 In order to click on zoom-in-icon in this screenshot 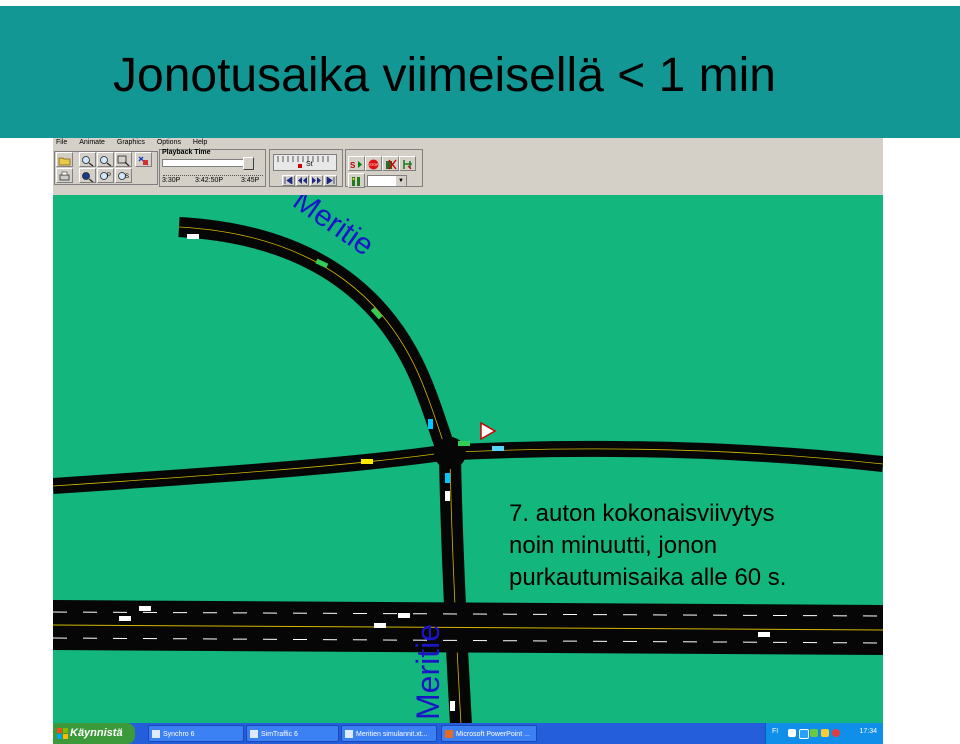, I will do `click(88, 161)`.